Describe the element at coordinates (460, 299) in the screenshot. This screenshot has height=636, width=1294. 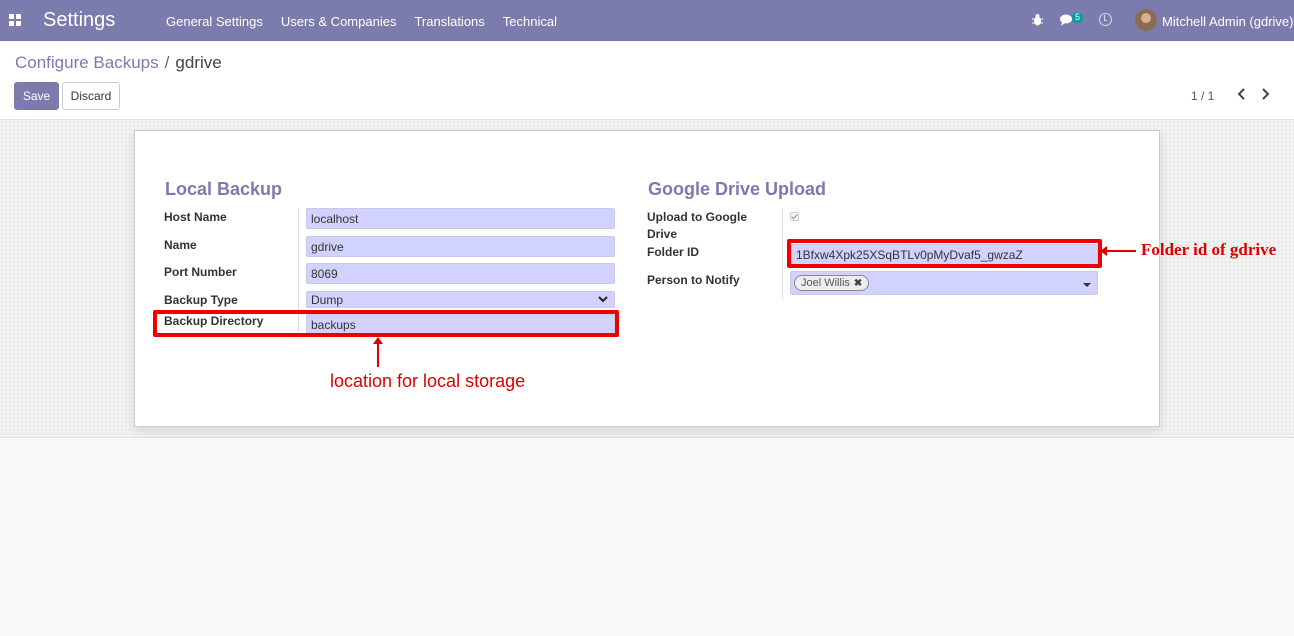
I see `backup-type-select: Dump` at that location.